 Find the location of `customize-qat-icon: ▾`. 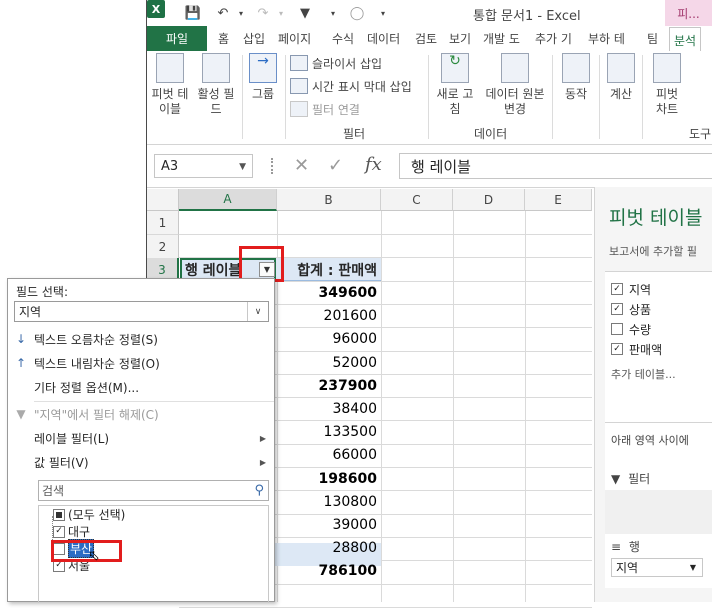

customize-qat-icon: ▾ is located at coordinates (383, 13).